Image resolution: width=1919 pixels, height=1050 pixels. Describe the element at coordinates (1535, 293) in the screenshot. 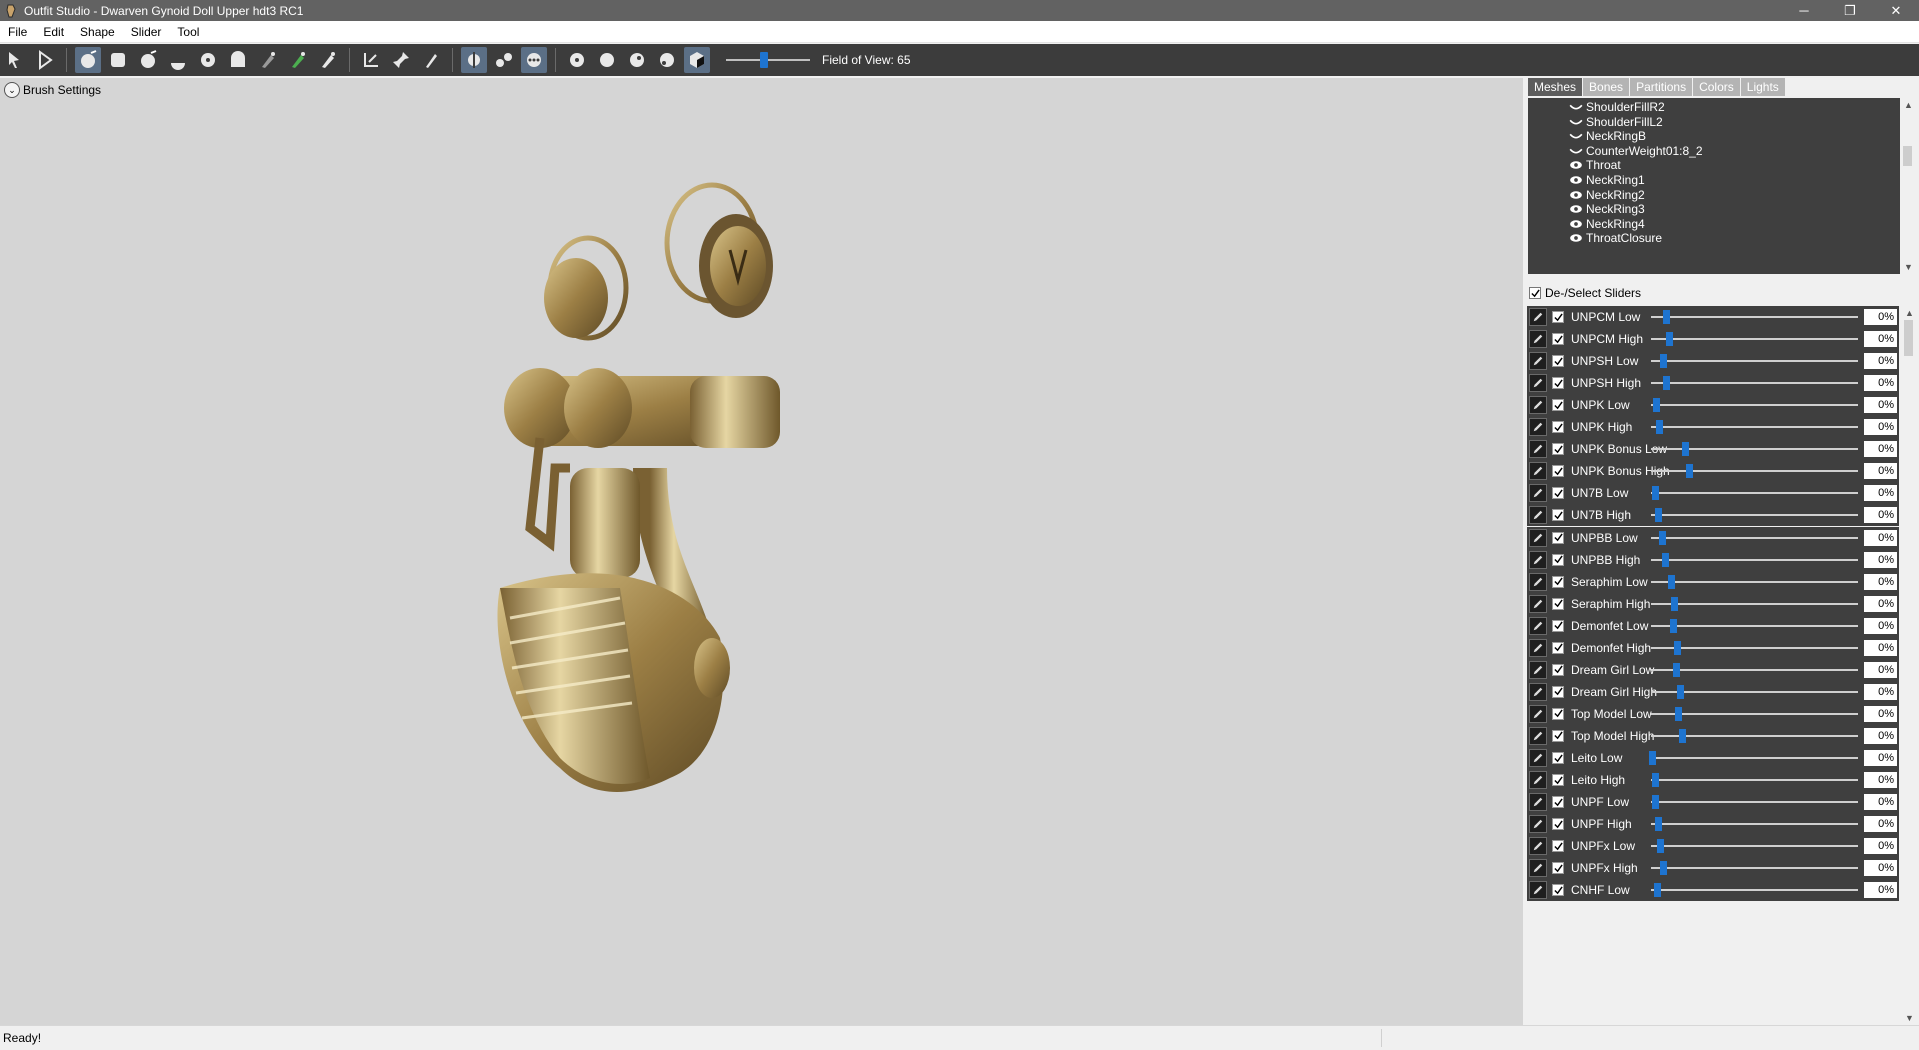

I see `checkbox` at that location.